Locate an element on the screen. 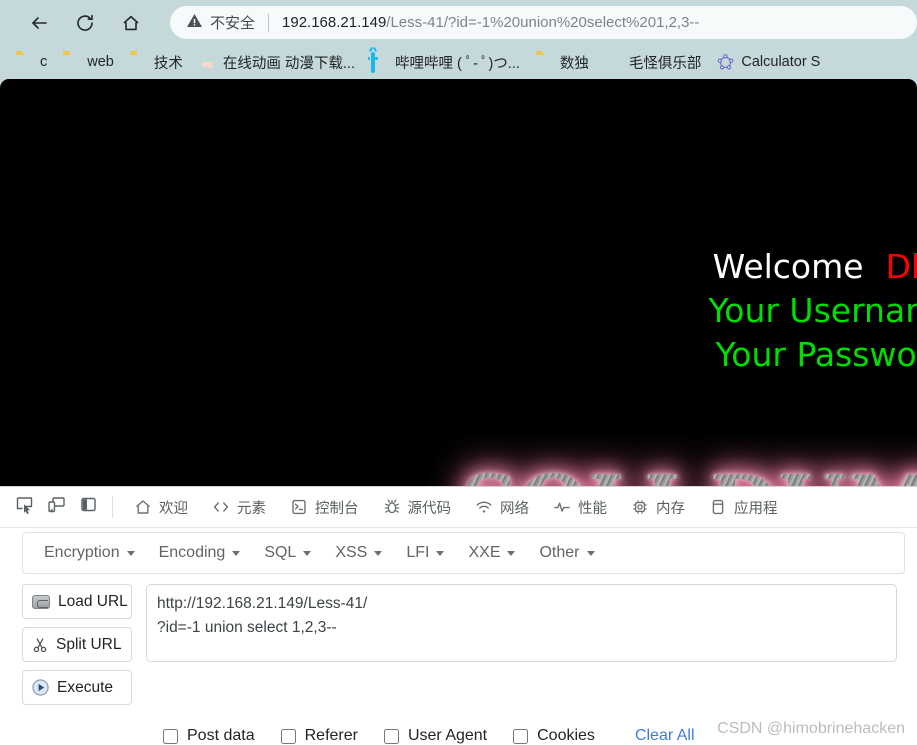 The image size is (917, 745). tab-application: 应用程 is located at coordinates (743, 507).